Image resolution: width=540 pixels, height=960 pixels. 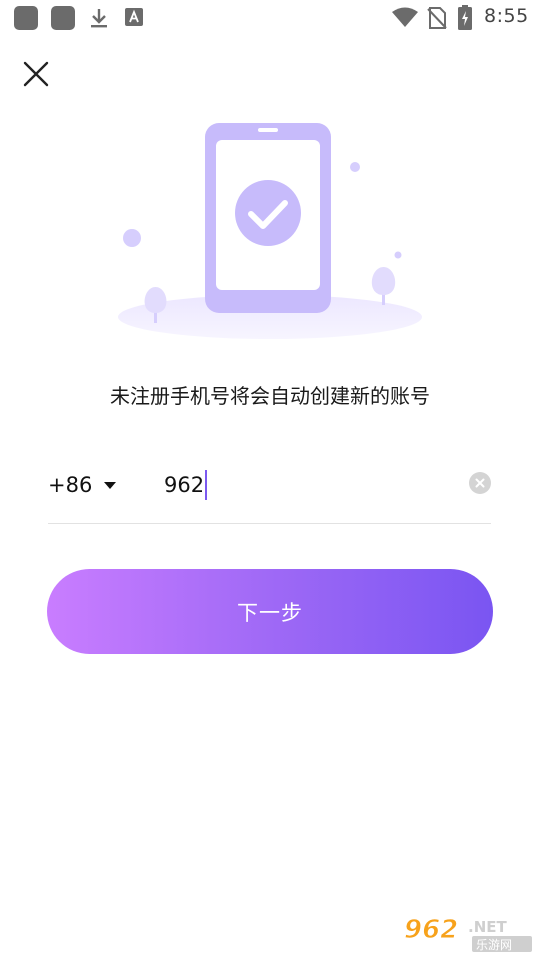 I want to click on country-code-dropdown: +86, so click(x=82, y=485).